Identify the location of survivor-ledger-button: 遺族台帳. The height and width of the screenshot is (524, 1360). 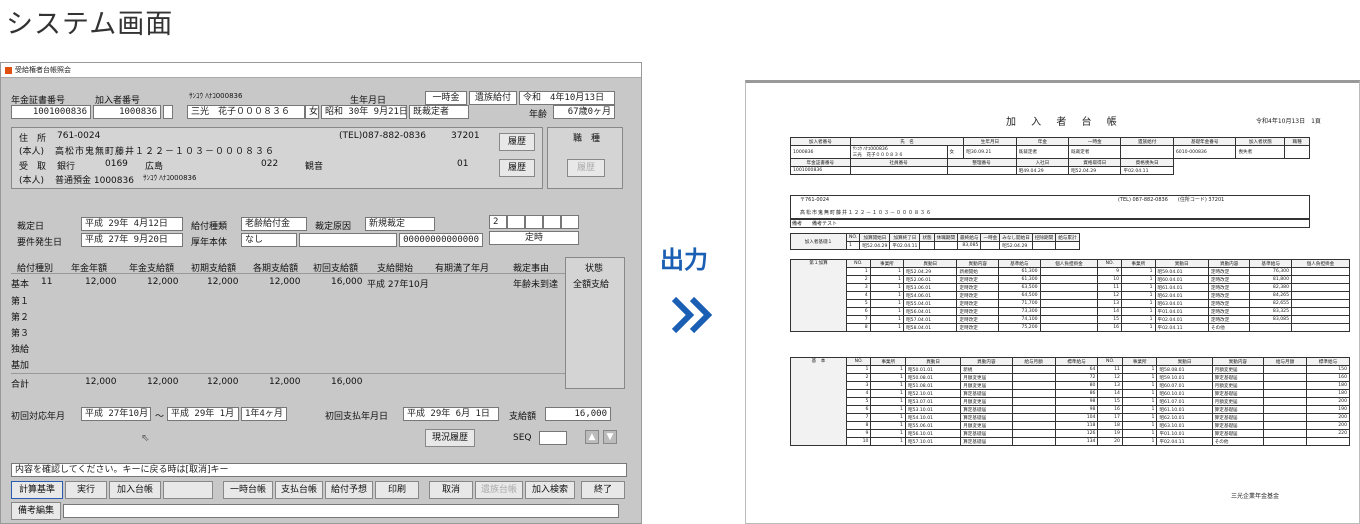
(499, 490).